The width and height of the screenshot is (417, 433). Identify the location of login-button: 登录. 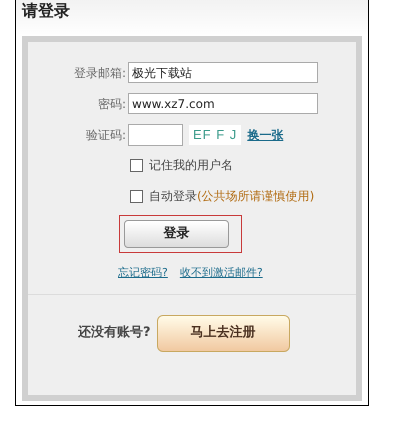
(176, 234).